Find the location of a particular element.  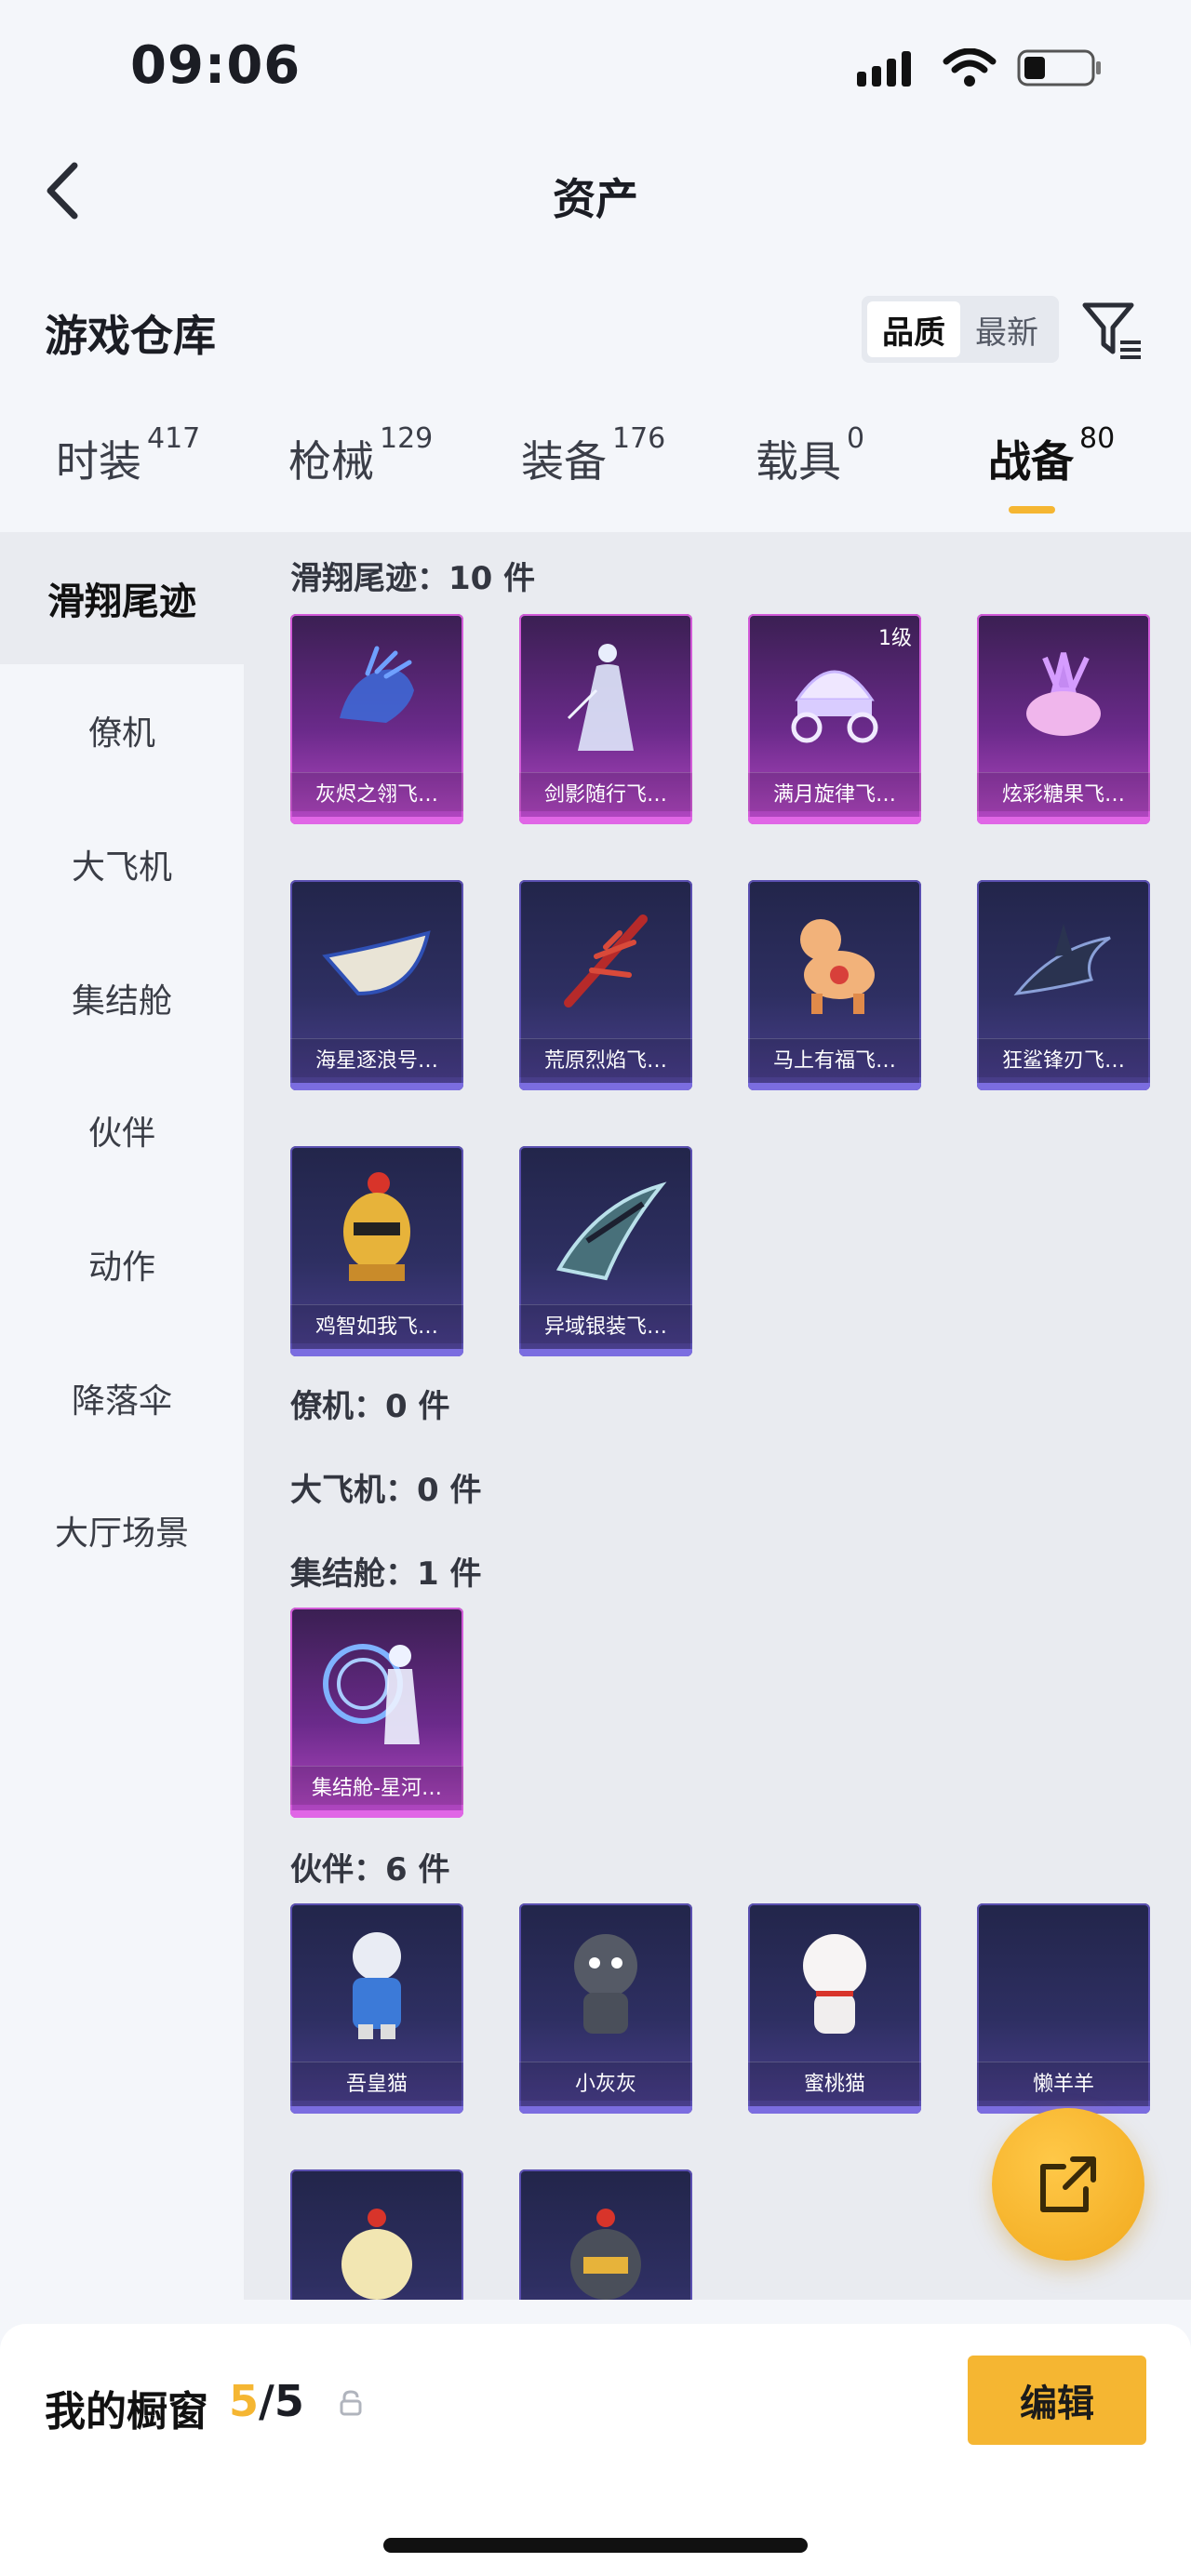

tab-vehicles: 载具 0 is located at coordinates (810, 455).